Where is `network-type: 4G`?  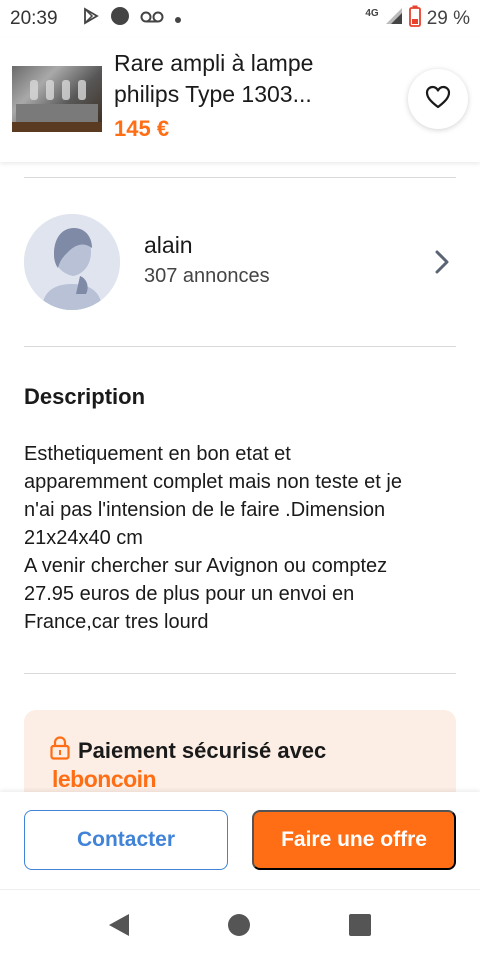 network-type: 4G is located at coordinates (372, 13).